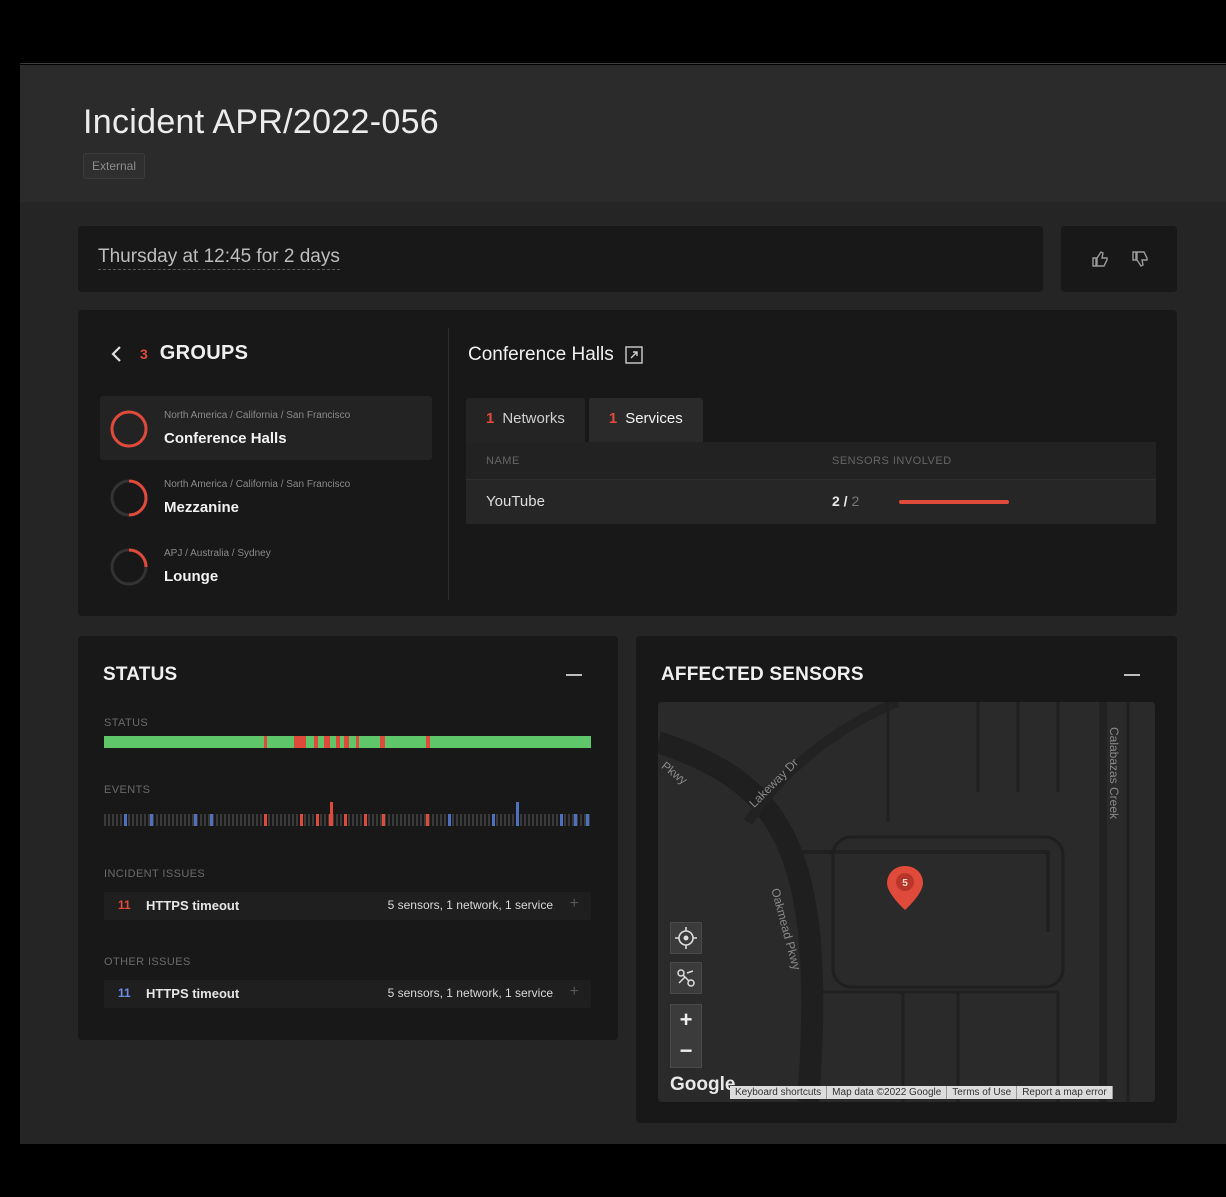  Describe the element at coordinates (982, 1092) in the screenshot. I see `terms-link: Terms of Use` at that location.